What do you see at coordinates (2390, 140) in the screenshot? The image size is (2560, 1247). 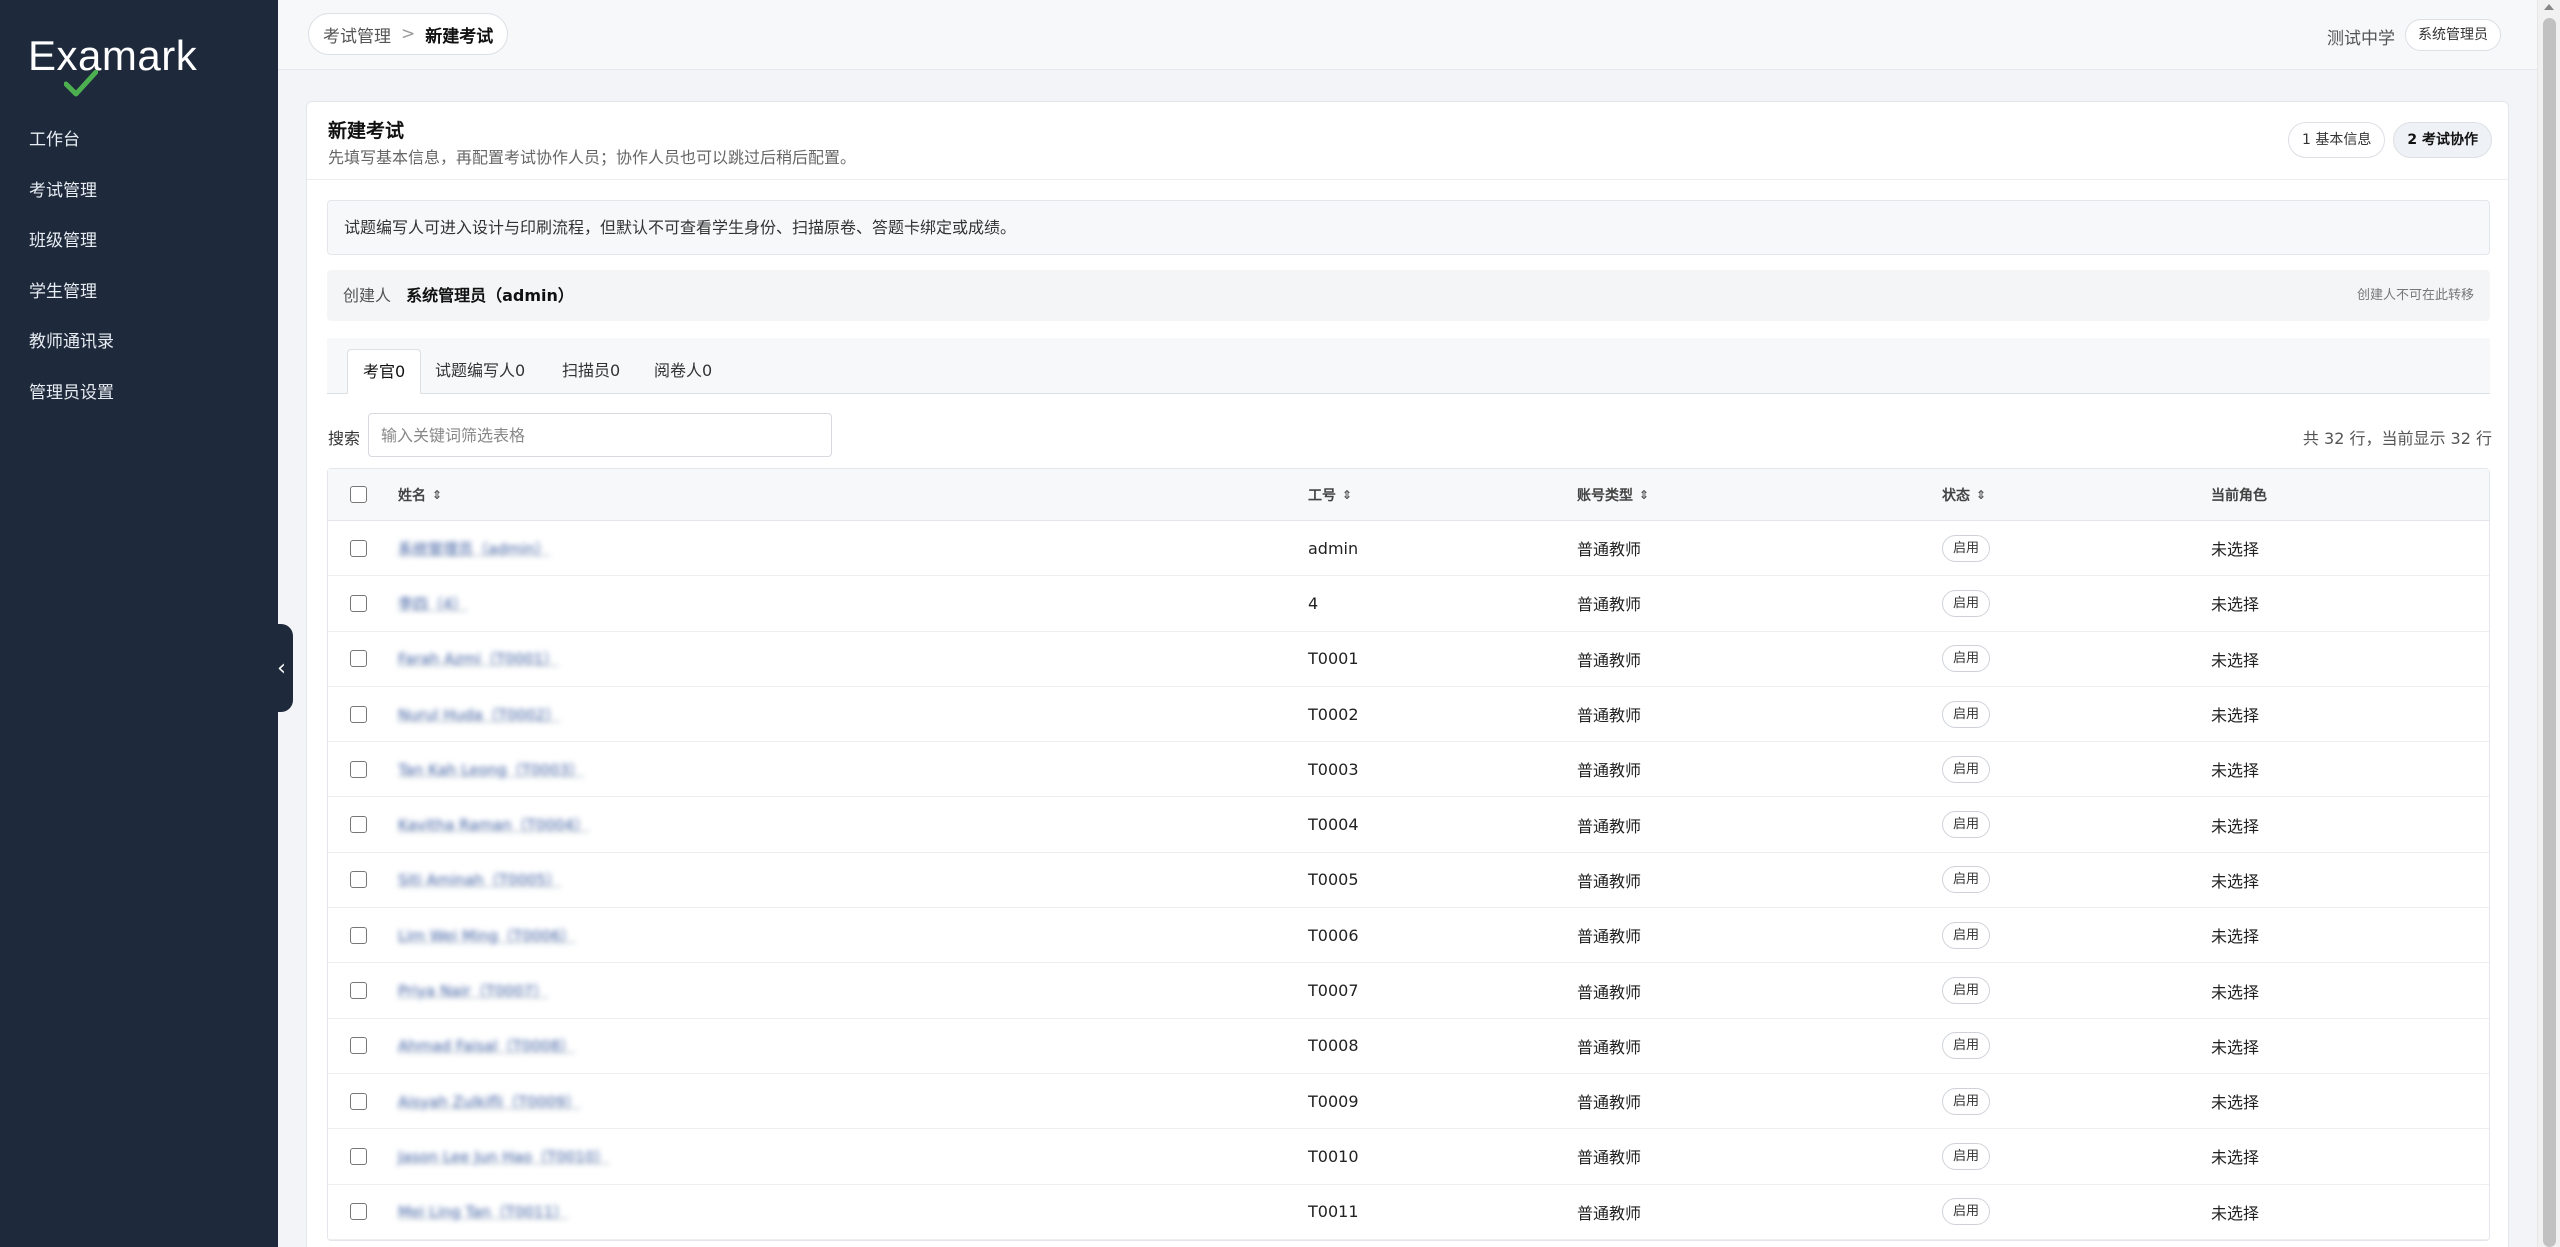 I see `step-indicator: 1 基本信息 2 考试协作` at bounding box center [2390, 140].